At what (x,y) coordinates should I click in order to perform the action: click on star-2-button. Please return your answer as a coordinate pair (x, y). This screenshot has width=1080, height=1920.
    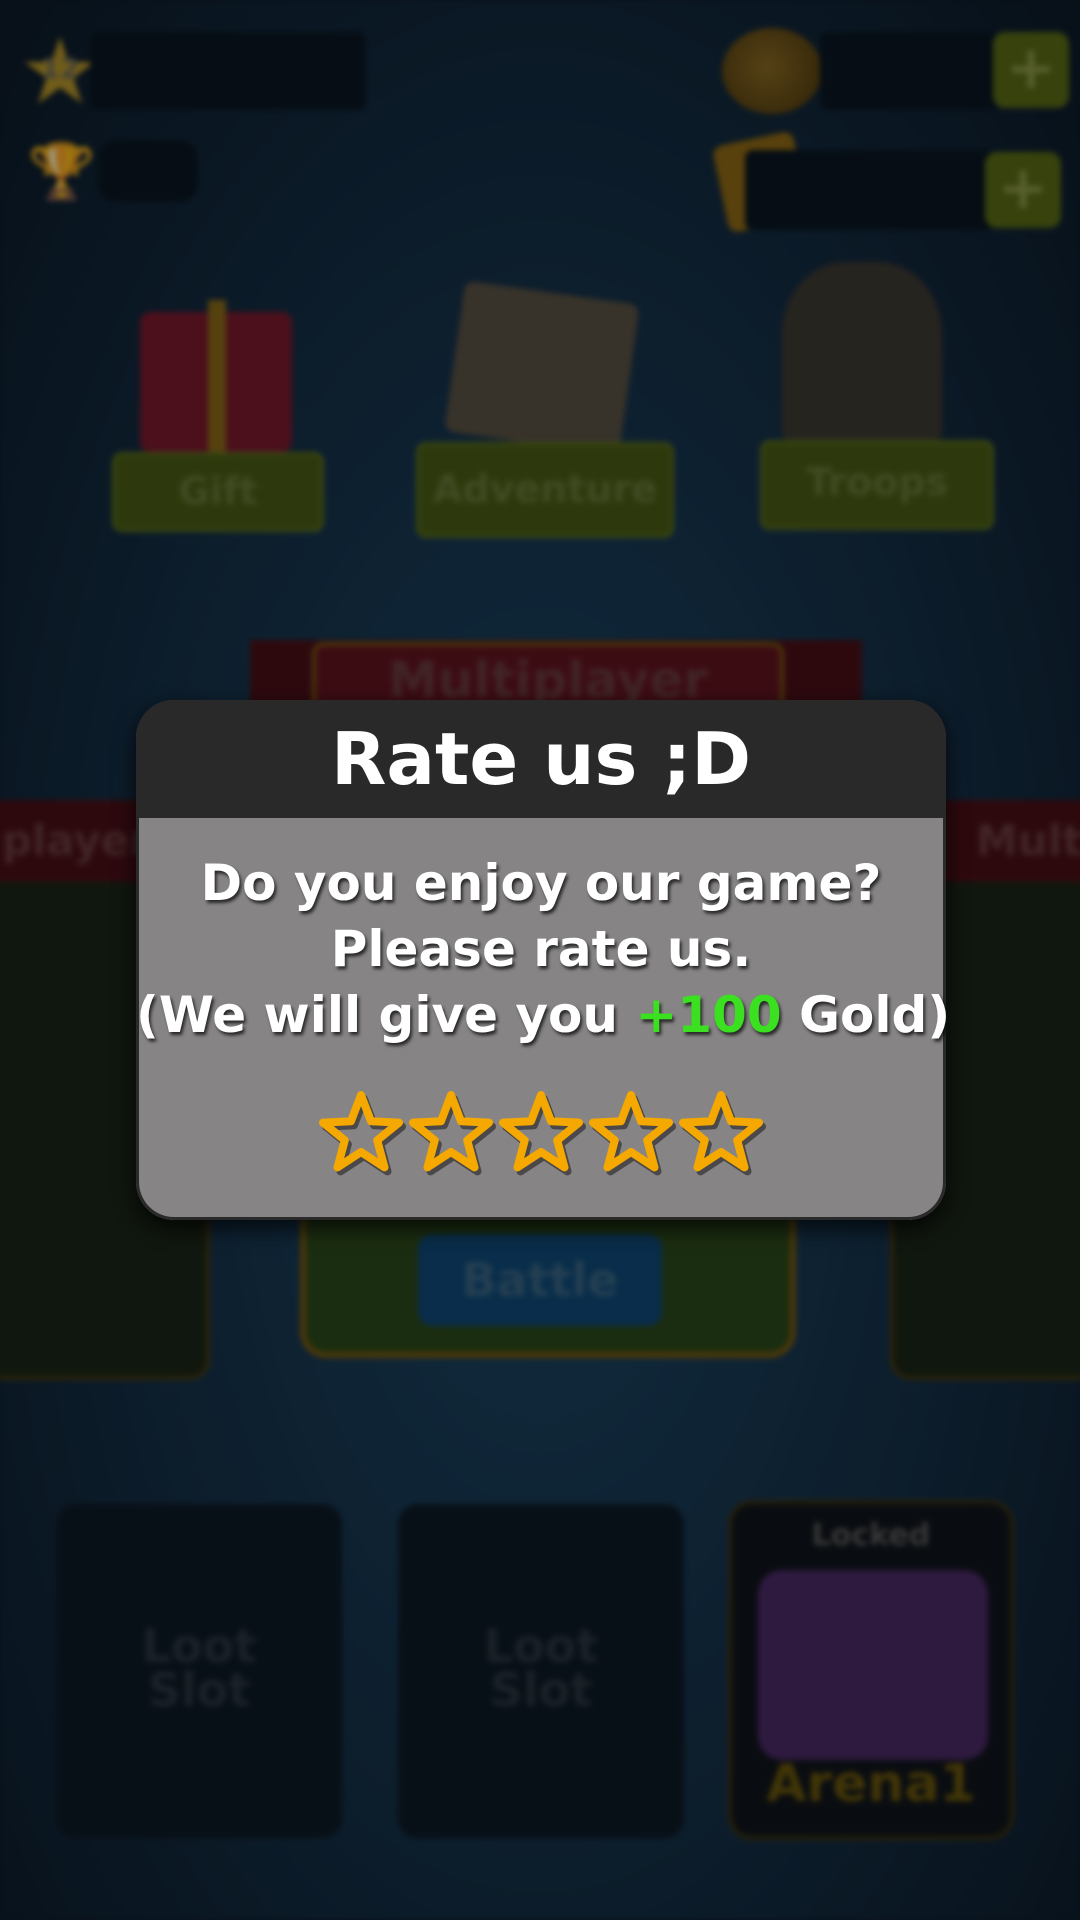
    Looking at the image, I should click on (451, 1133).